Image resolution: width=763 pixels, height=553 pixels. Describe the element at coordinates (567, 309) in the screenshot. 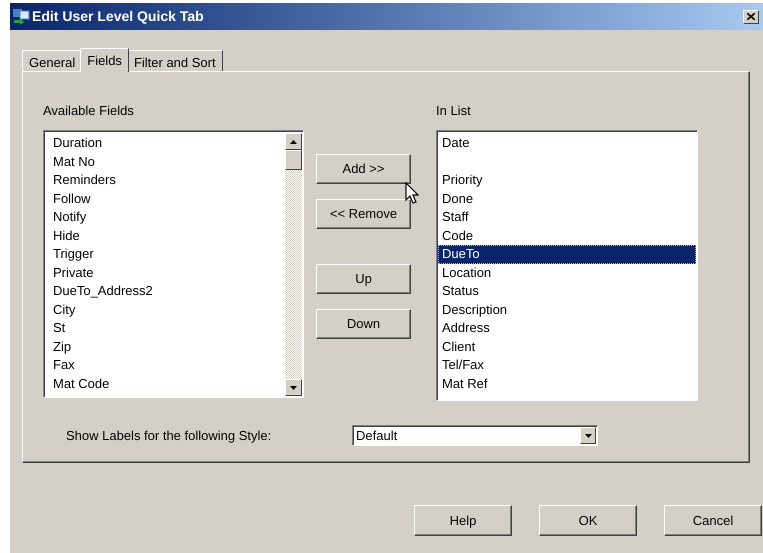

I see `list-item: Description` at that location.